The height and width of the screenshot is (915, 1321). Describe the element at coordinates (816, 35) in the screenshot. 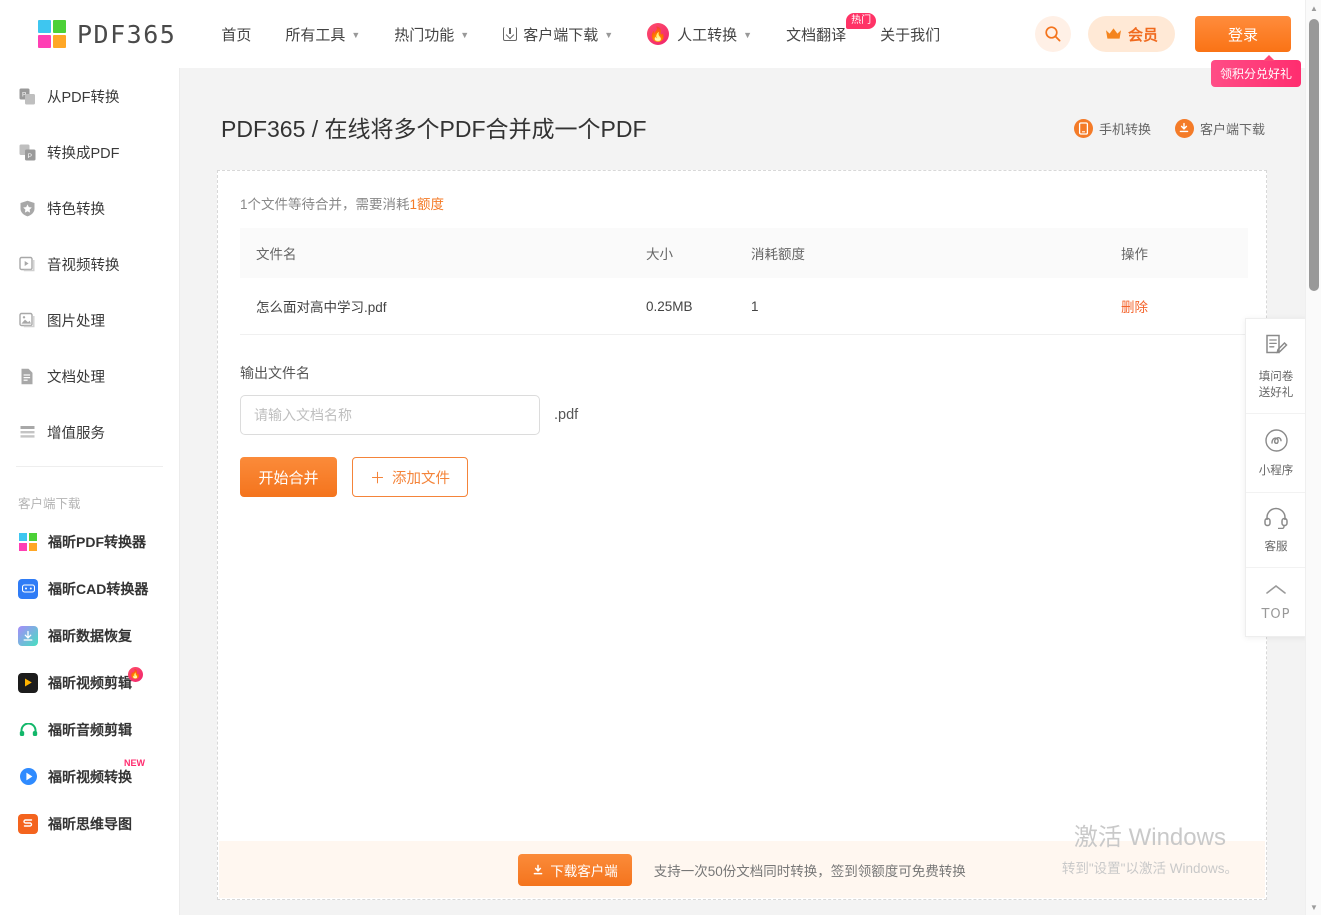

I see `nav-label: 文档翻译` at that location.